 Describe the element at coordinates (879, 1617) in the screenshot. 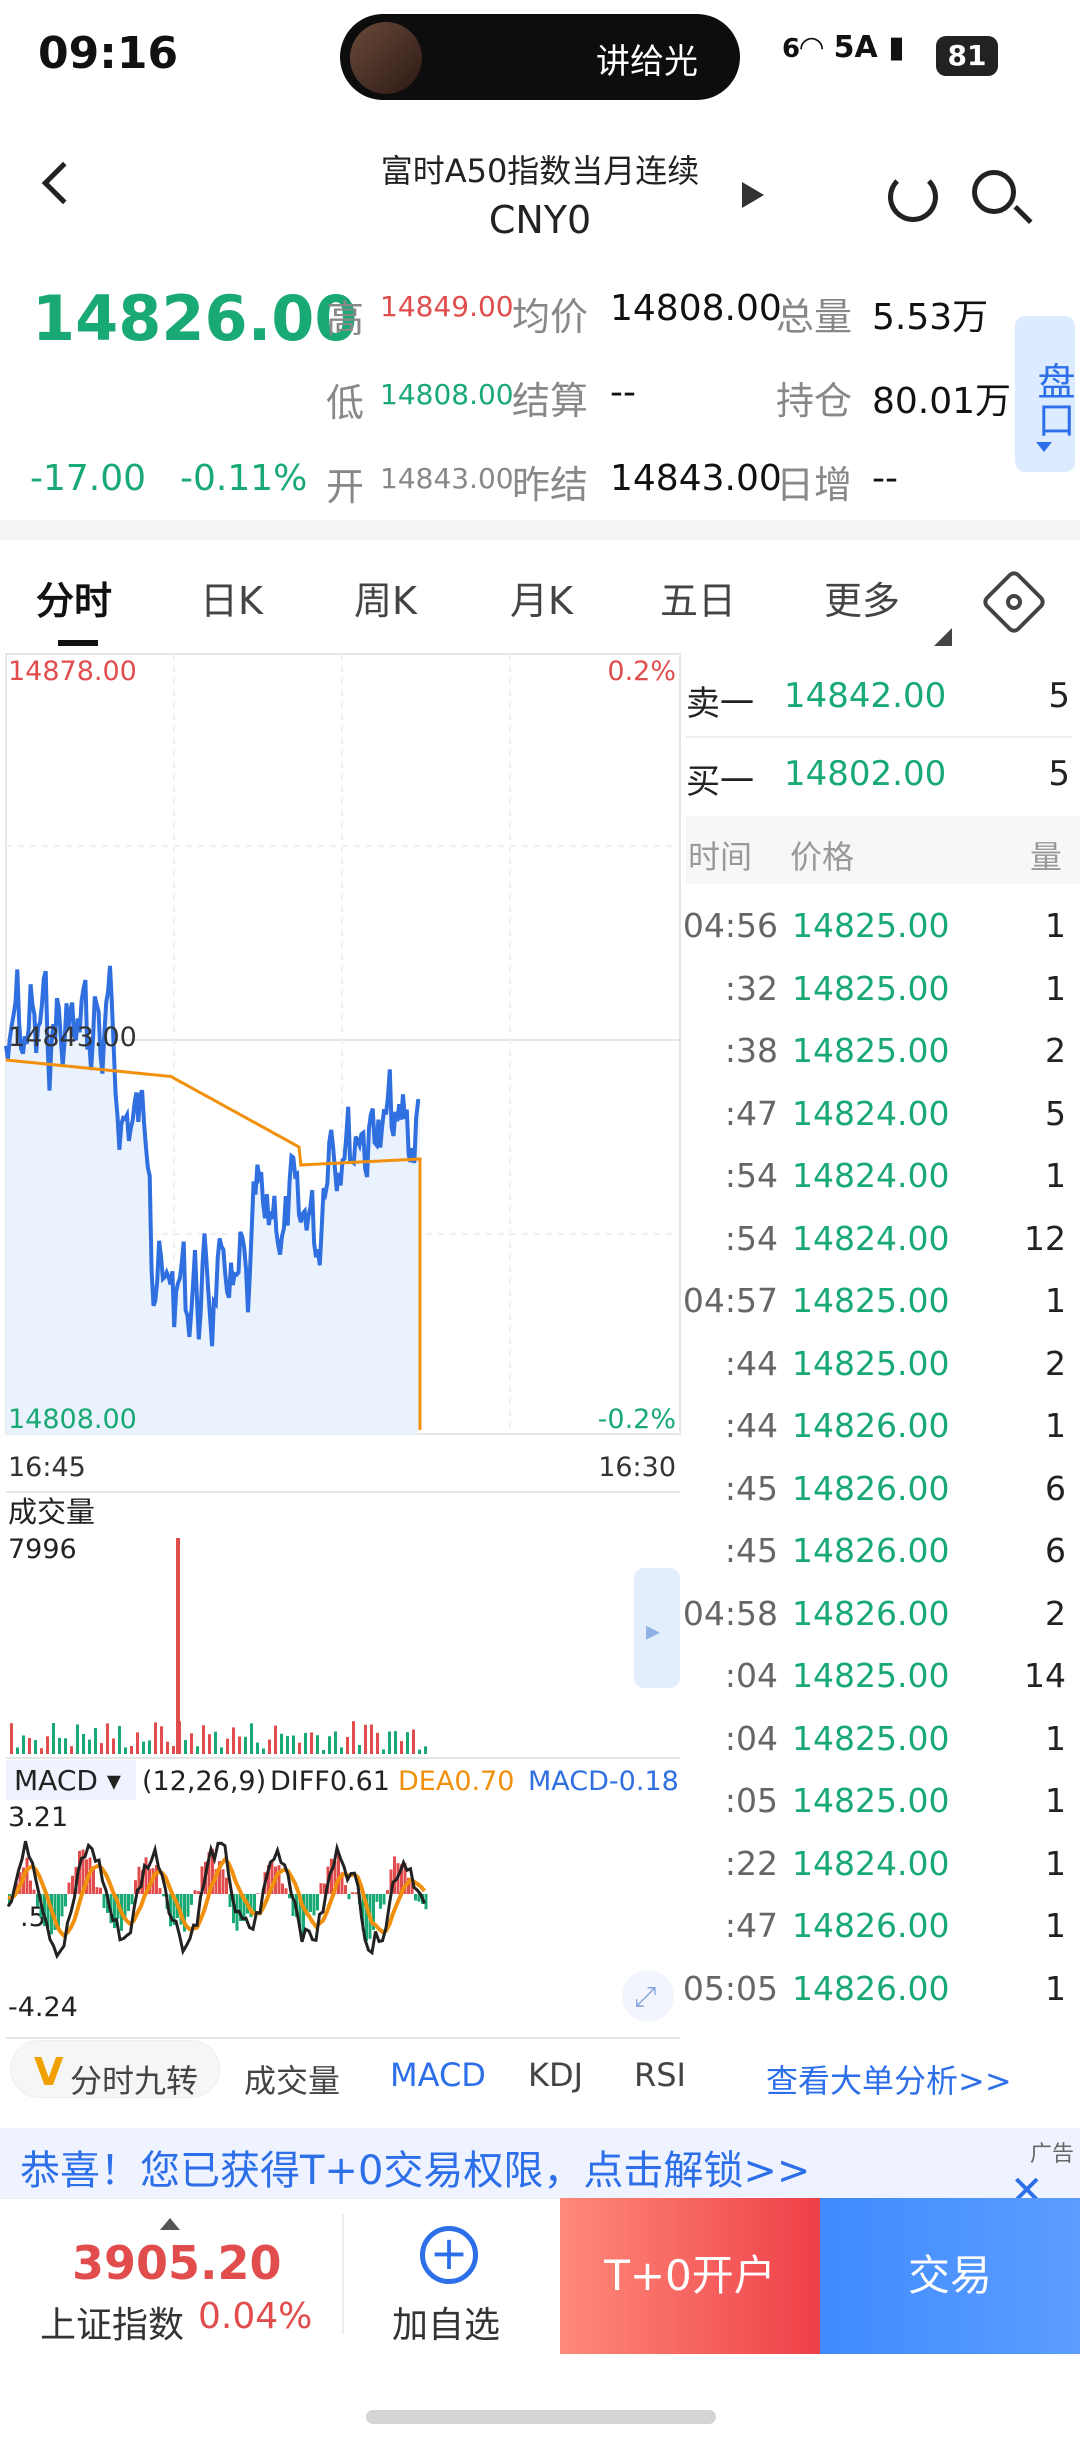

I see `tick-row: 04:58 14826.00 2` at that location.